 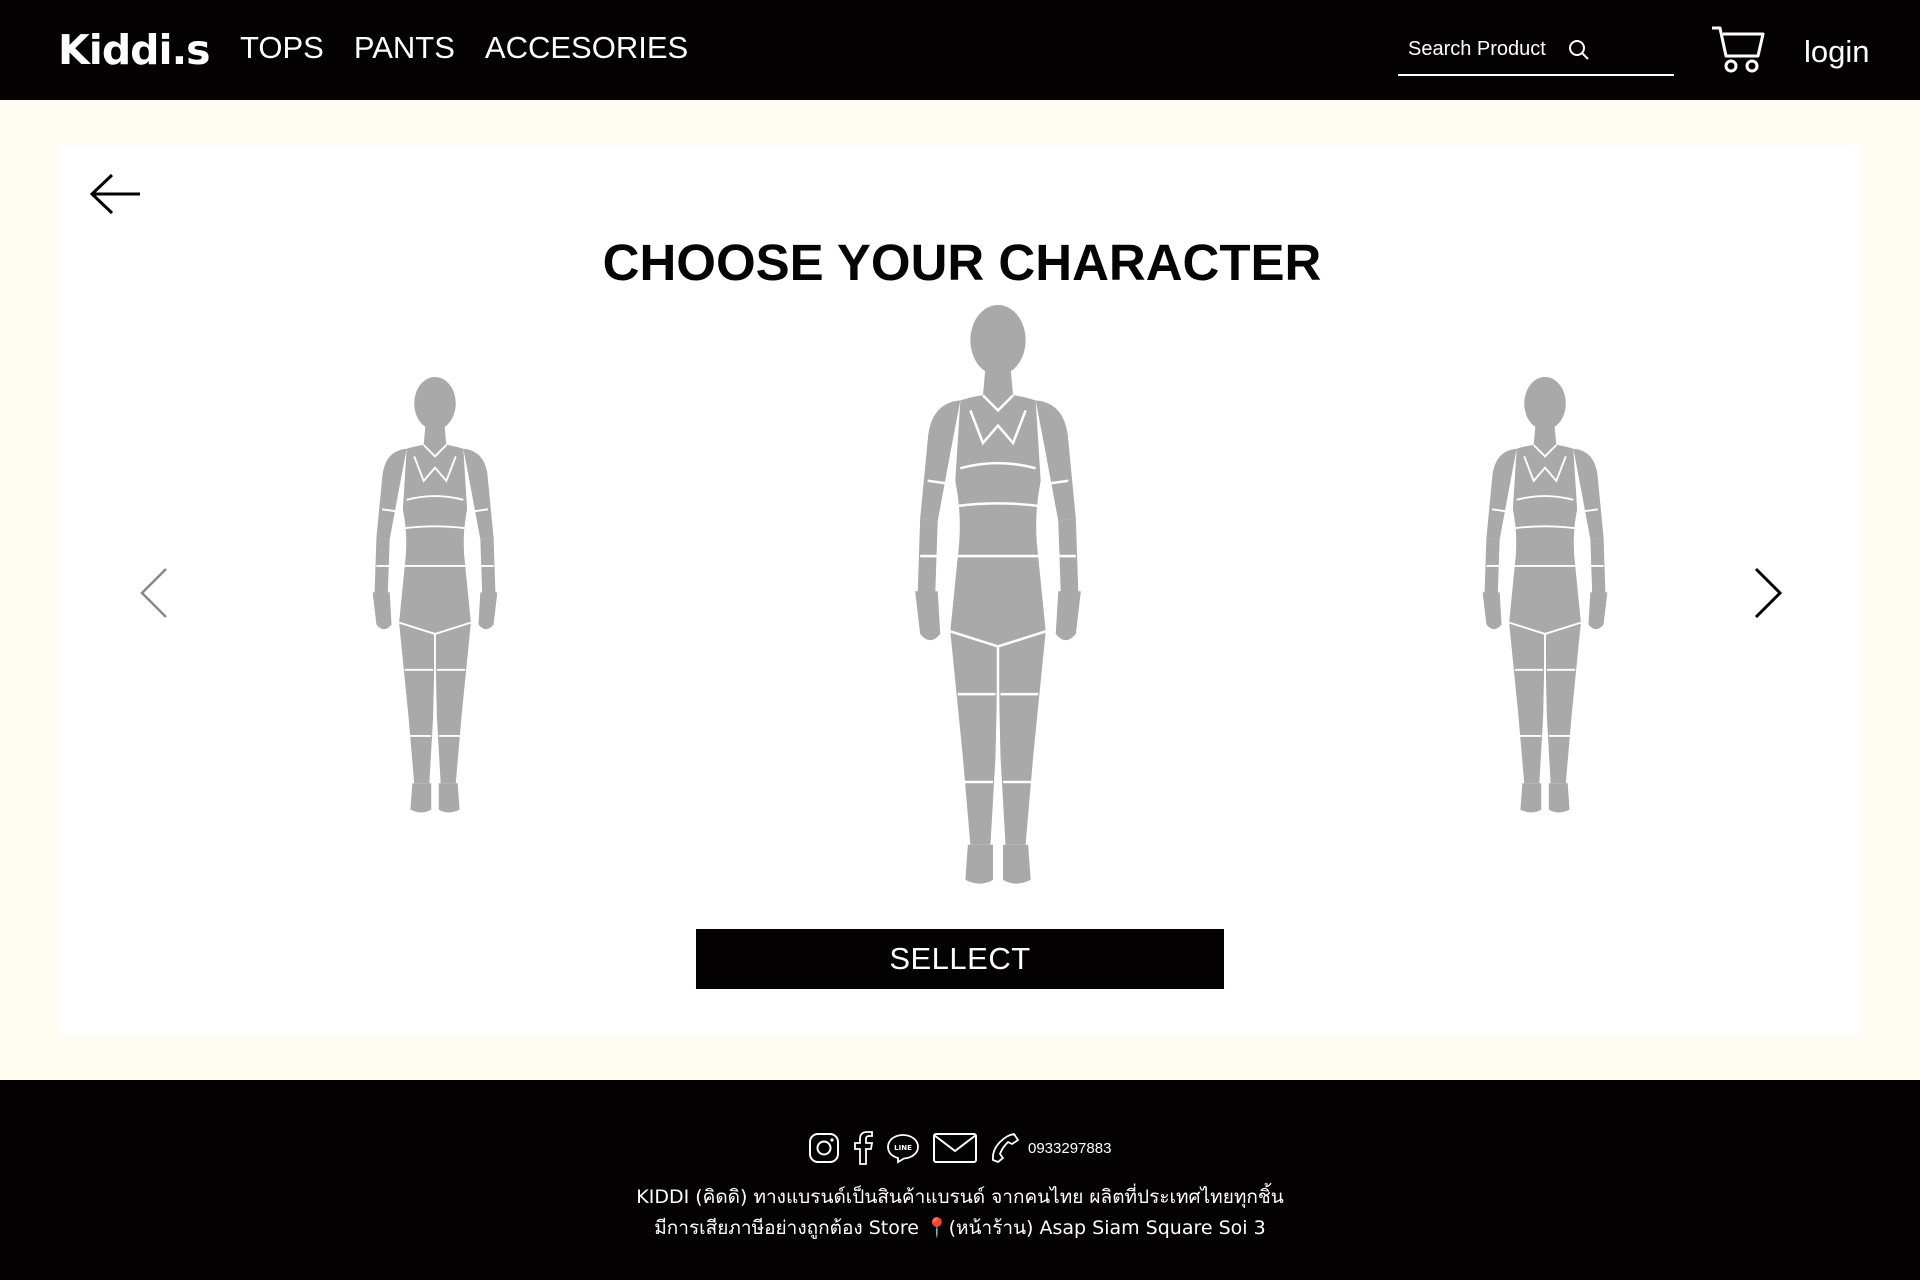 What do you see at coordinates (154, 593) in the screenshot?
I see `previous-character-arrow-icon` at bounding box center [154, 593].